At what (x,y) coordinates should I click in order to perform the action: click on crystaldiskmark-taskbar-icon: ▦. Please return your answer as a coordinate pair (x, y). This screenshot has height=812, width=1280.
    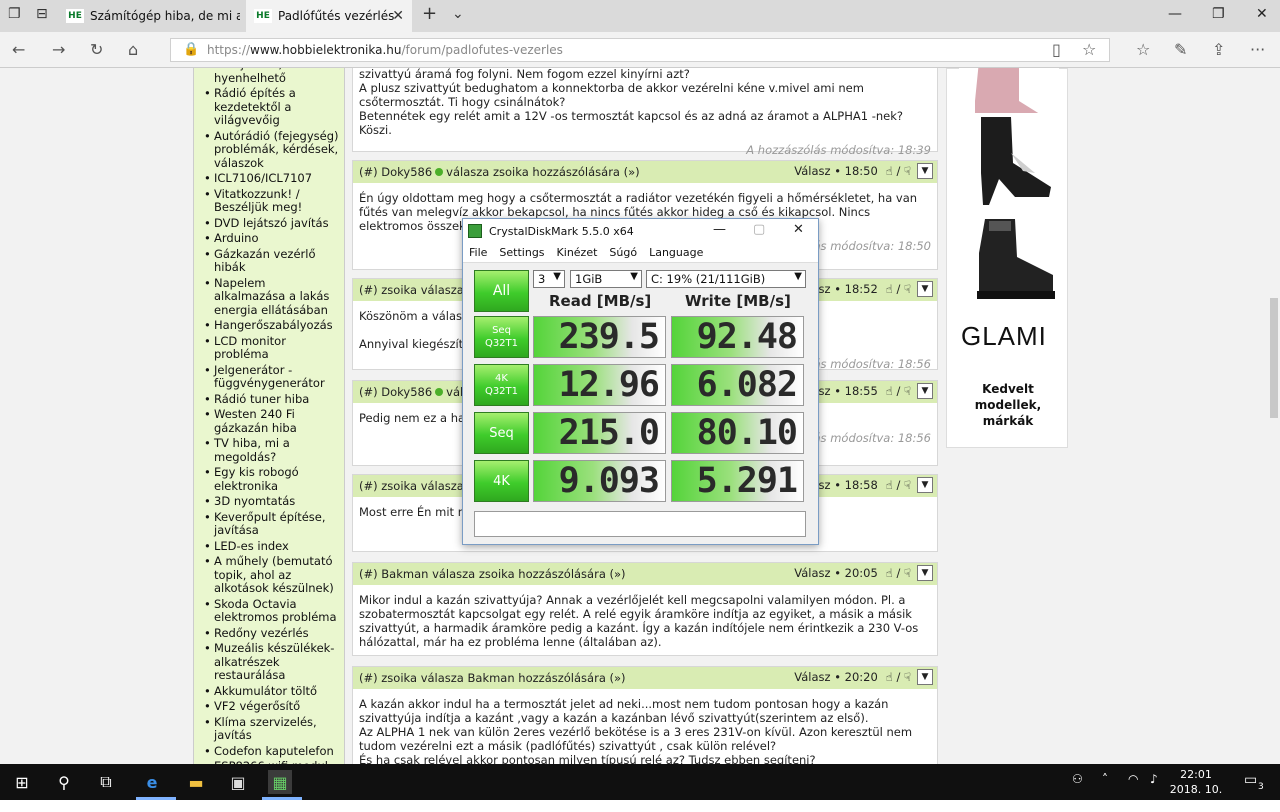
    Looking at the image, I should click on (280, 782).